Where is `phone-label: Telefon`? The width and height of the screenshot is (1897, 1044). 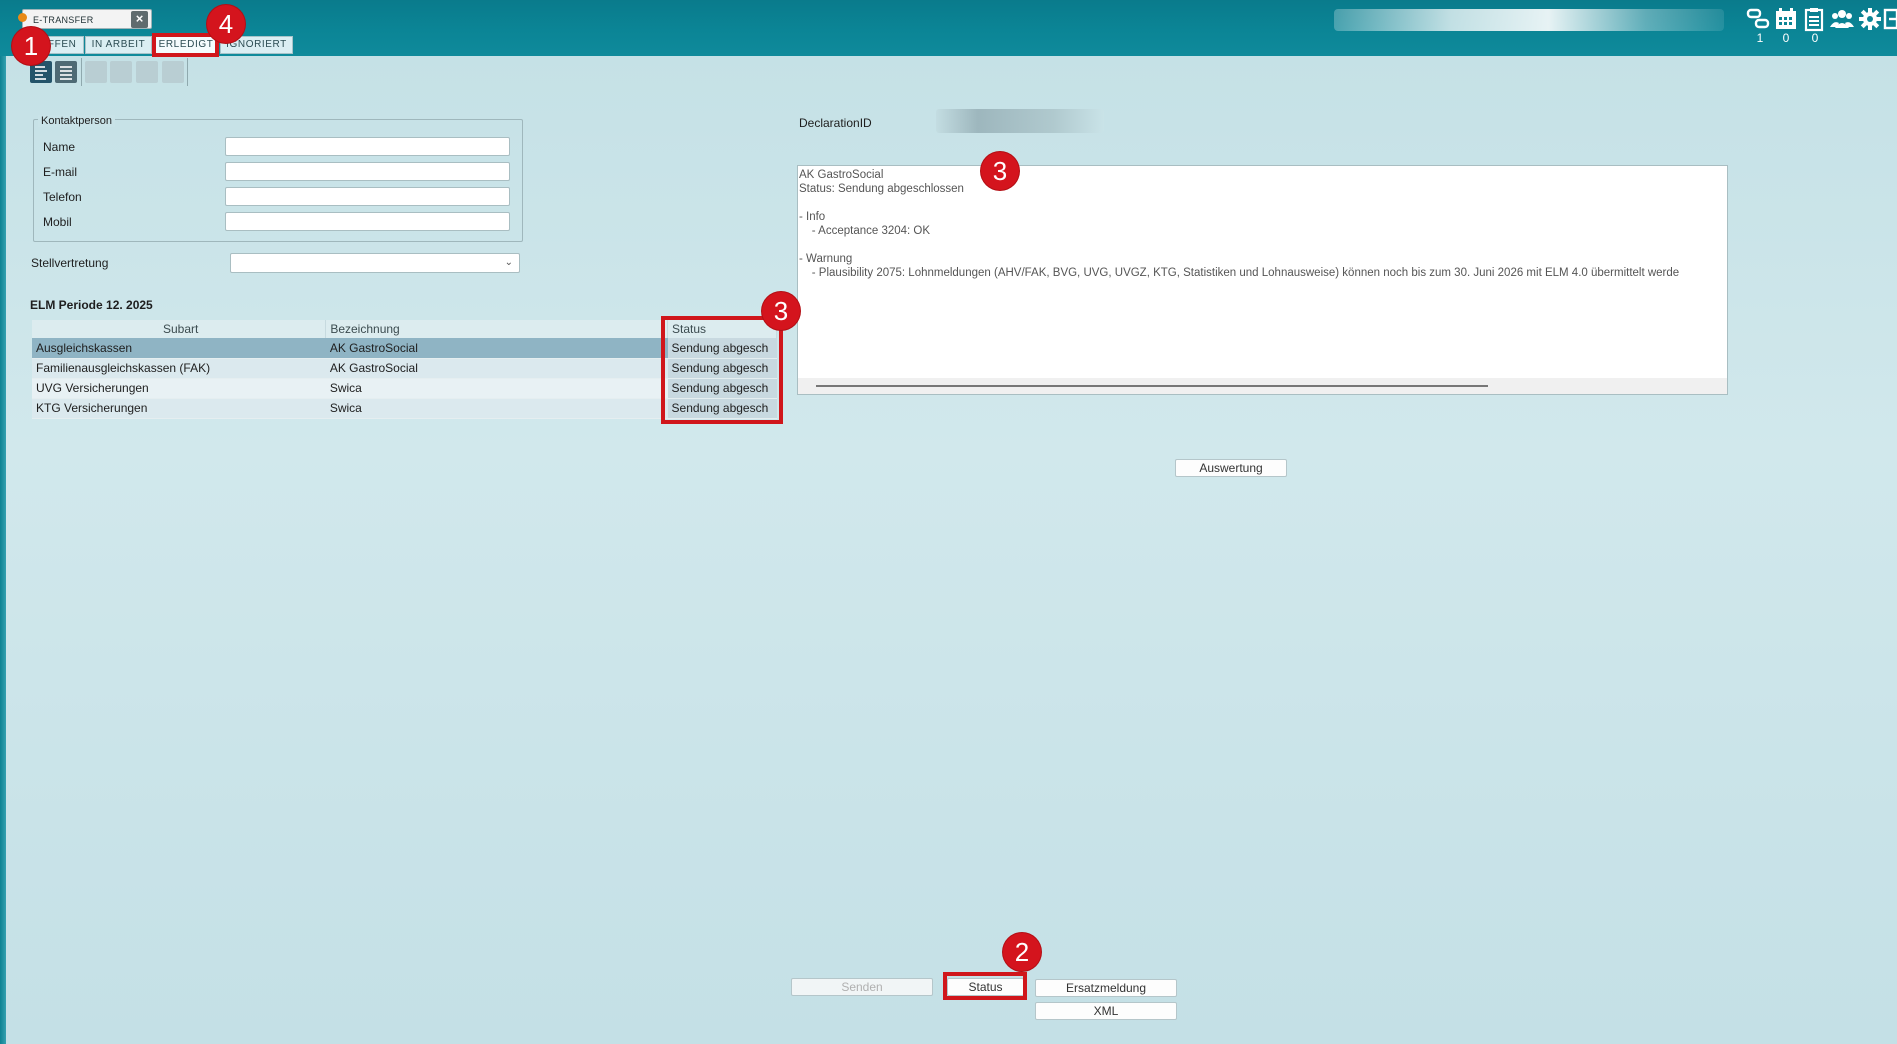 phone-label: Telefon is located at coordinates (62, 197).